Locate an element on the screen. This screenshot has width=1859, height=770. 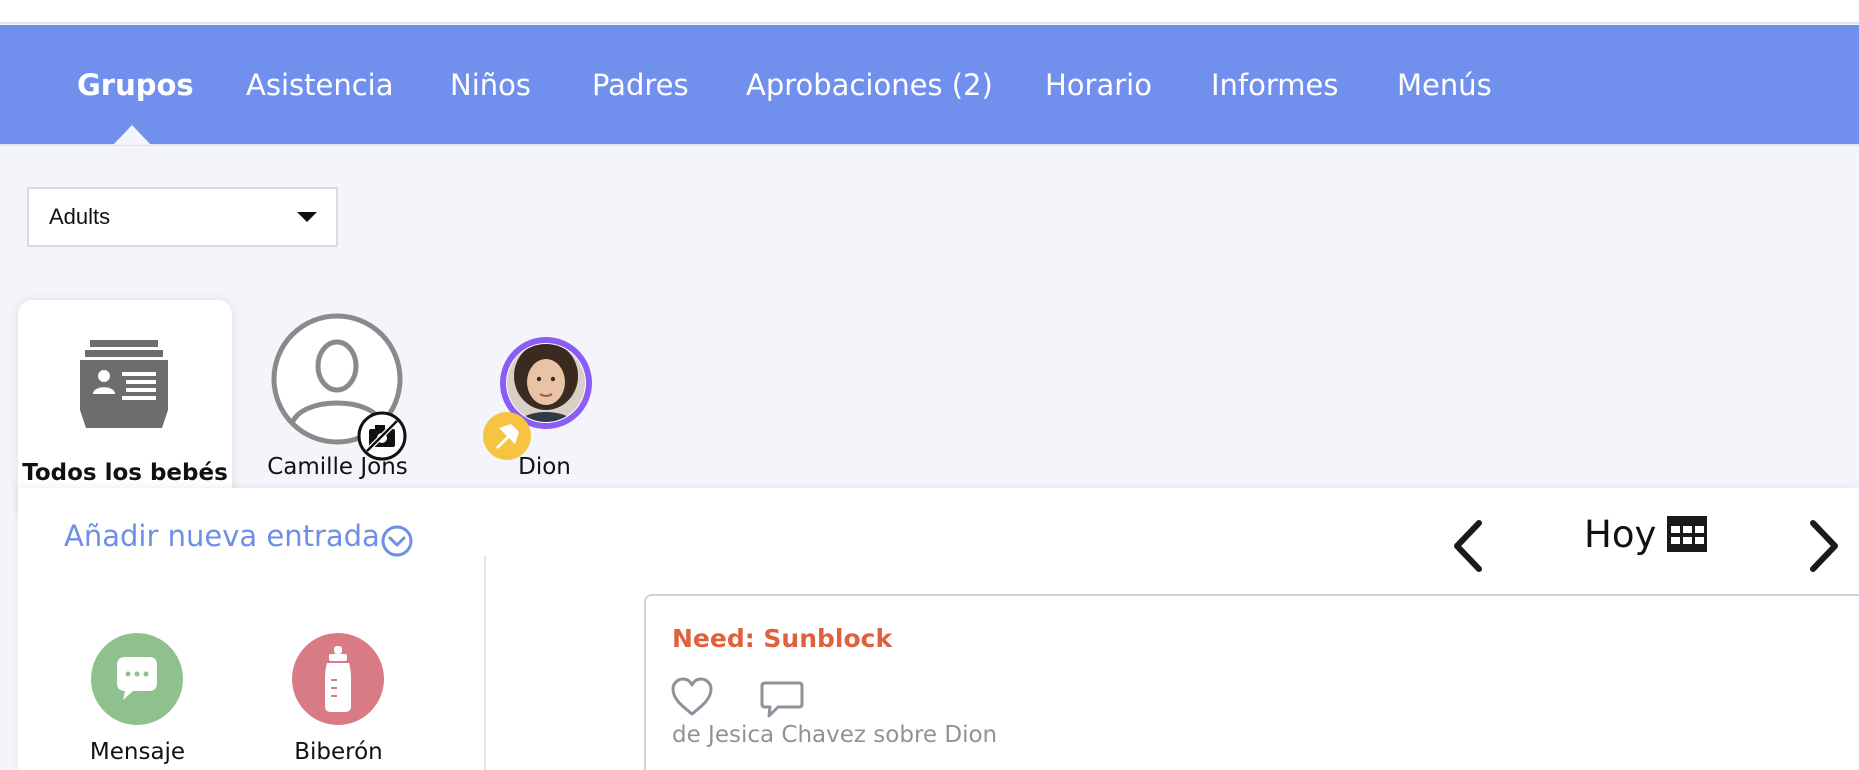
all-children-label: Todos los bebés is located at coordinates (125, 473).